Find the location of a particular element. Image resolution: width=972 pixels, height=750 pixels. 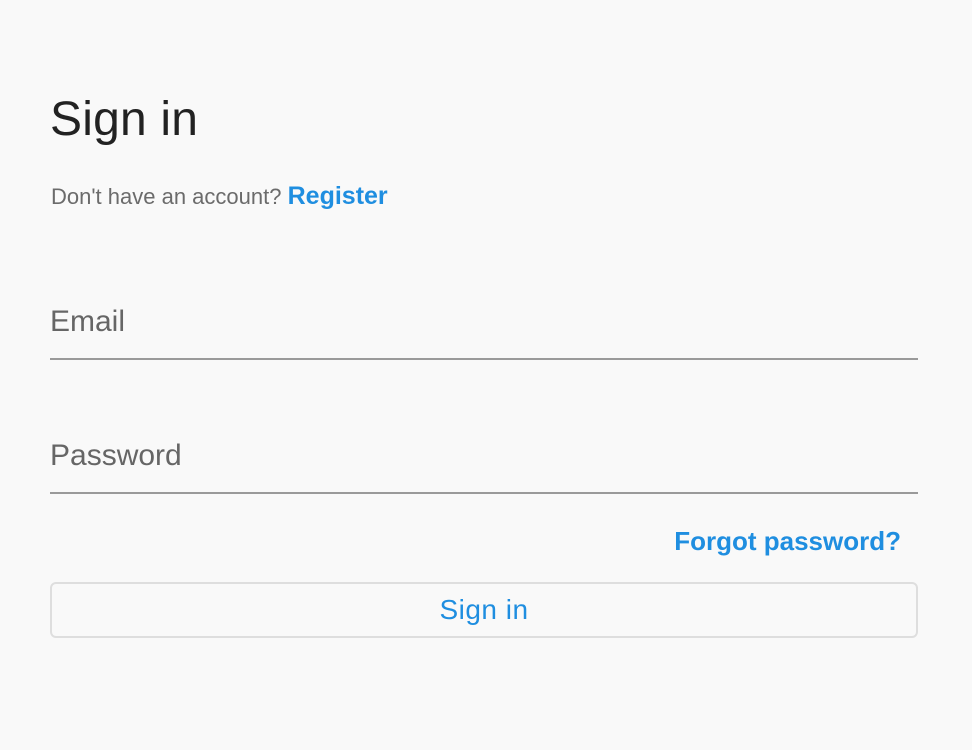

password-field is located at coordinates (484, 464).